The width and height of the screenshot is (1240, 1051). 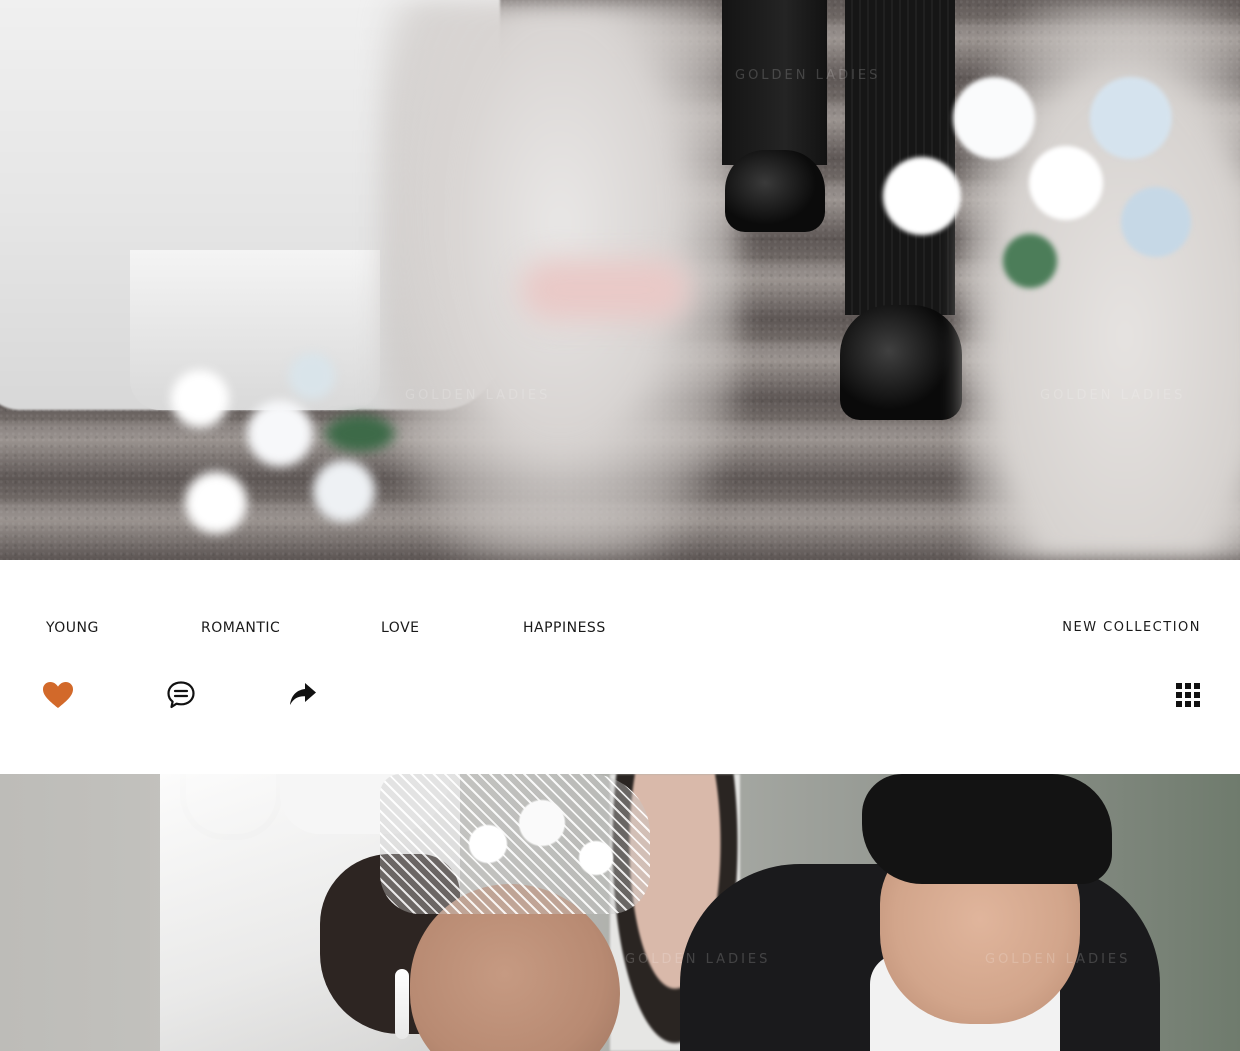 What do you see at coordinates (1131, 628) in the screenshot?
I see `new-collection-link: NEW COLLECTION` at bounding box center [1131, 628].